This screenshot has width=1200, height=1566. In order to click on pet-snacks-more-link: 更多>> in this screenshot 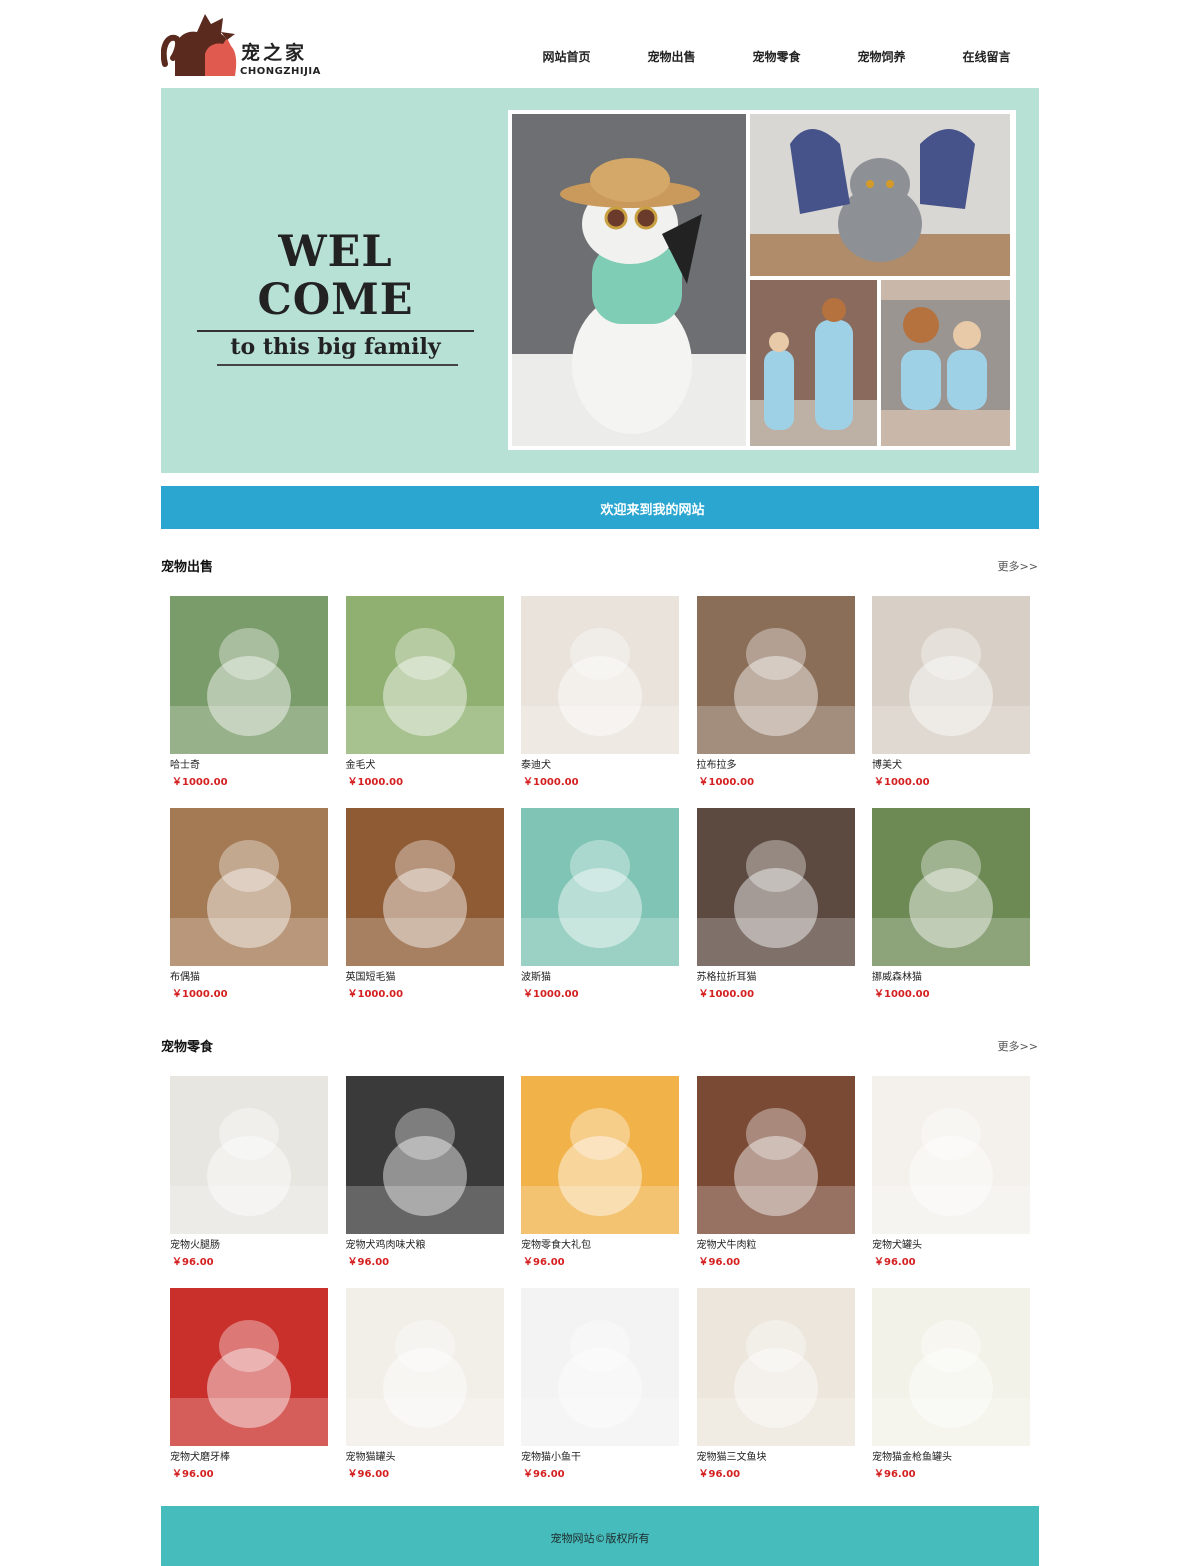, I will do `click(1018, 1046)`.